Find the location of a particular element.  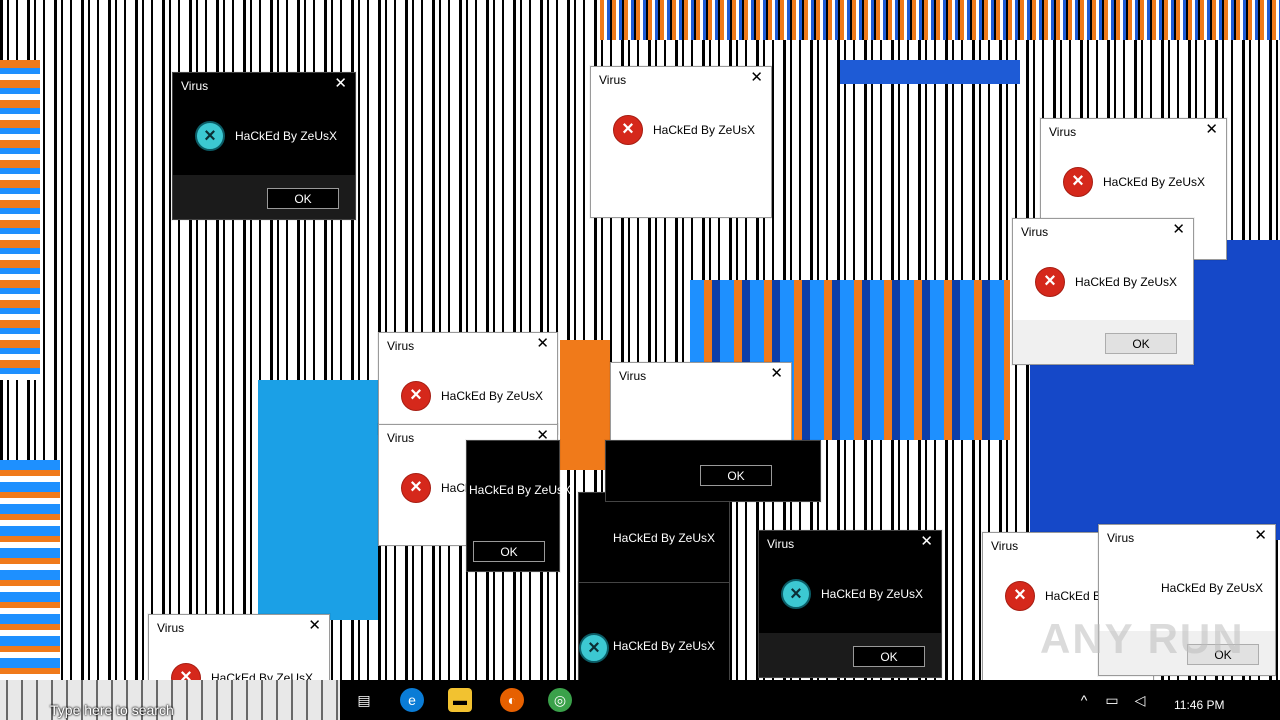

task-view-icon: ▤ is located at coordinates (364, 700).